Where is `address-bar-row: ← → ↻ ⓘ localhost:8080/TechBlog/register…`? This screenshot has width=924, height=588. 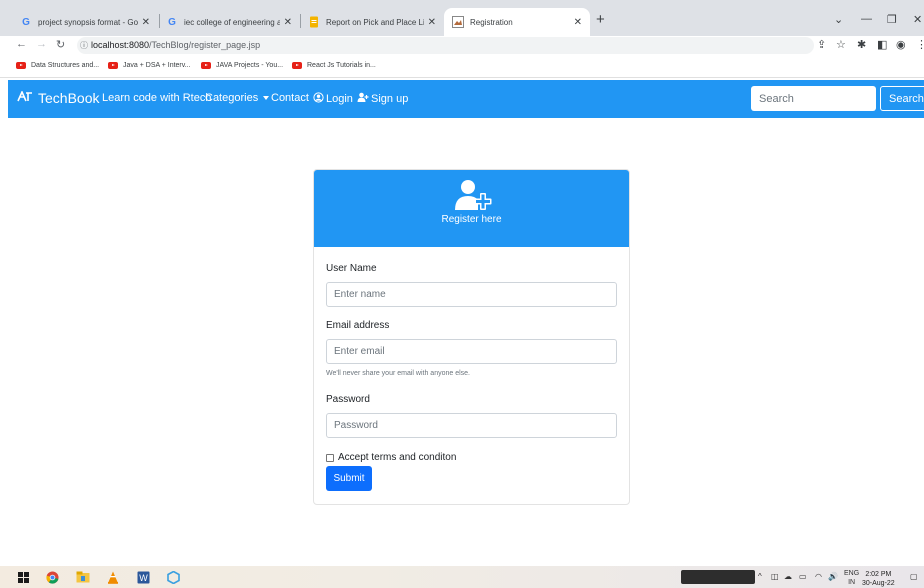
address-bar-row: ← → ↻ ⓘ localhost:8080/TechBlog/register… is located at coordinates (462, 46).